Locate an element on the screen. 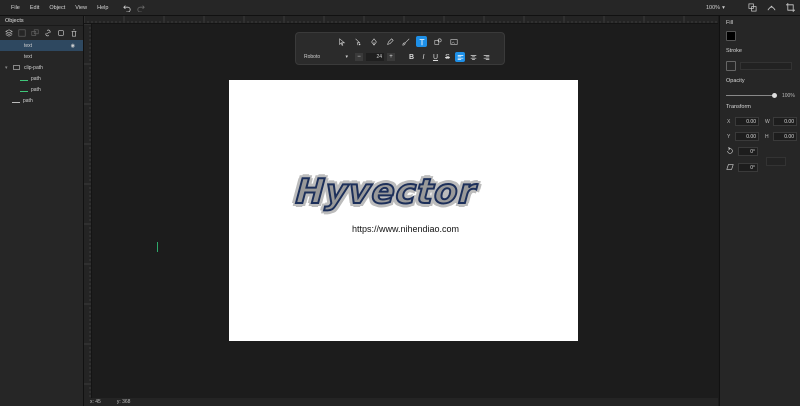  path-edit-icon is located at coordinates (771, 7).